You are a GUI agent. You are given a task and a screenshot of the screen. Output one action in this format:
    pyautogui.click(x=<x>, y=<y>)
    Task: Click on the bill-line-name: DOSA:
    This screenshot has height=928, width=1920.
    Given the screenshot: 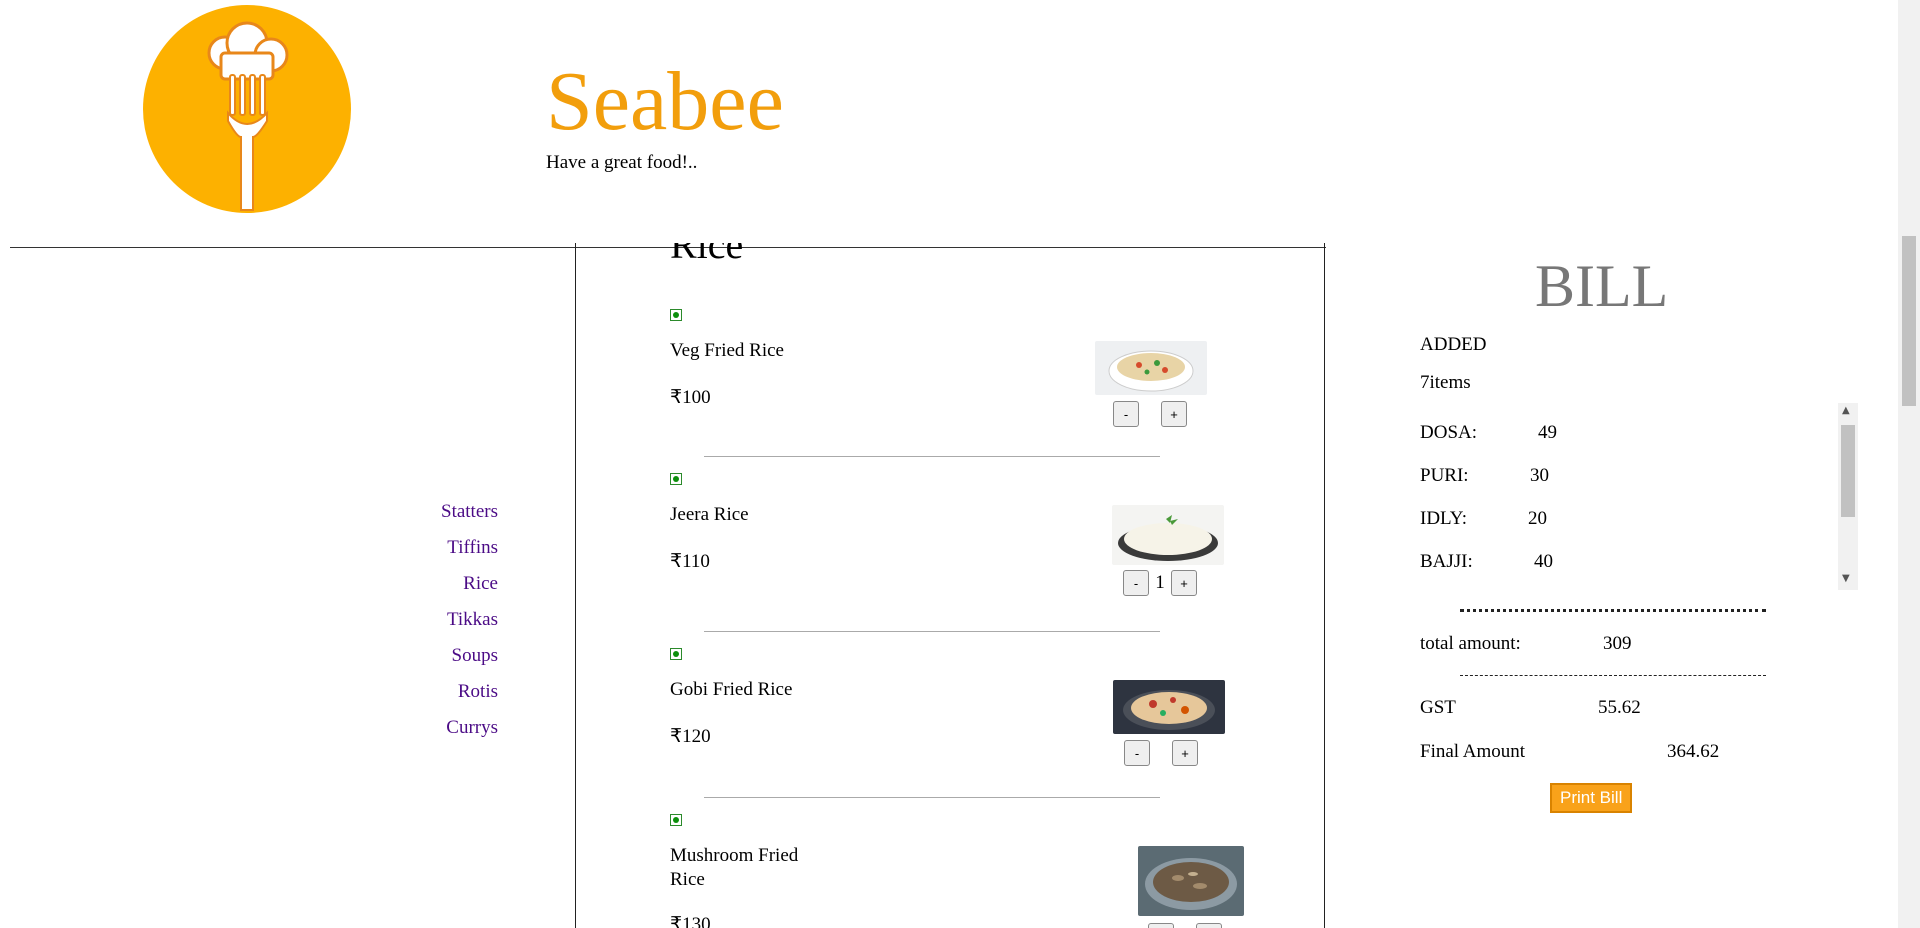 What is the action you would take?
    pyautogui.click(x=1449, y=432)
    